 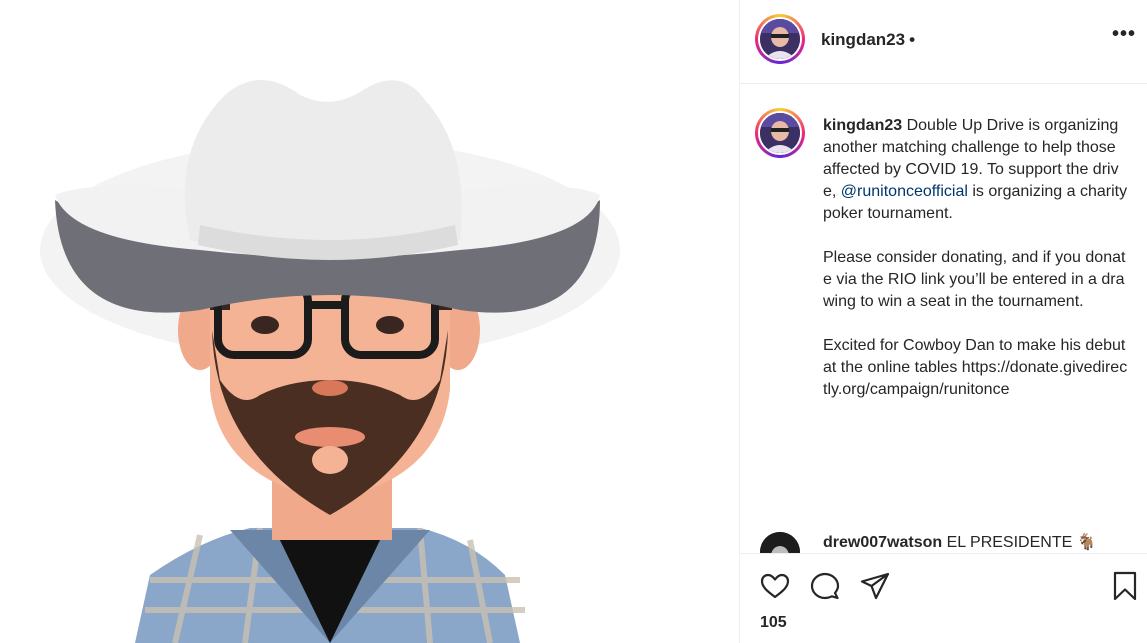 I want to click on commenter-avatar, so click(x=780, y=542).